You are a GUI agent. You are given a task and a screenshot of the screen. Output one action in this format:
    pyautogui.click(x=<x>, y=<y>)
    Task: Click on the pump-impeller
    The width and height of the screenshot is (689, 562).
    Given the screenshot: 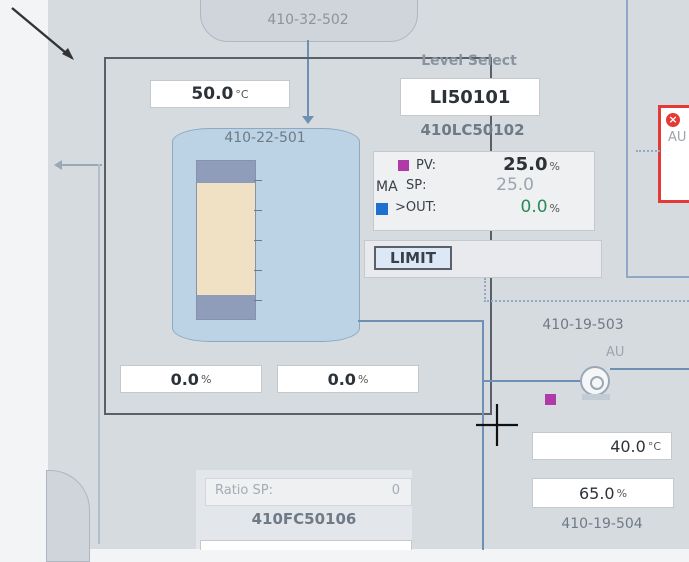 What is the action you would take?
    pyautogui.click(x=597, y=383)
    